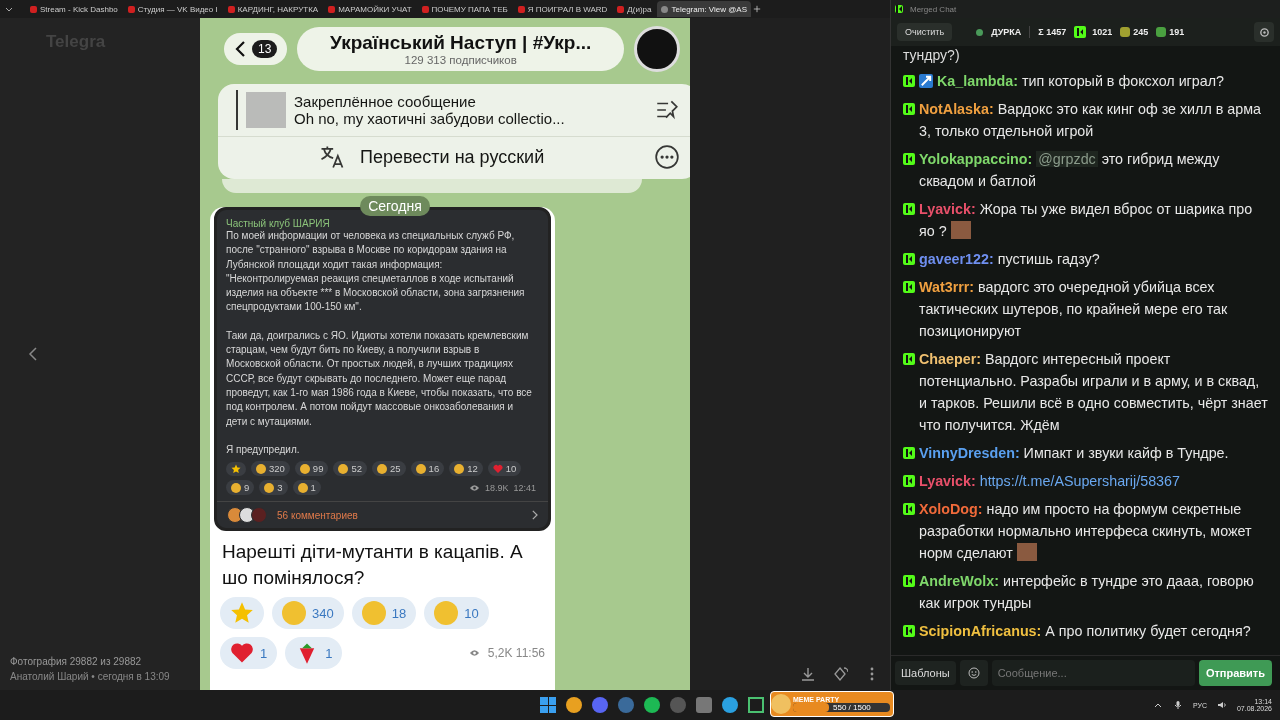  I want to click on reaction-chip: 18, so click(384, 613).